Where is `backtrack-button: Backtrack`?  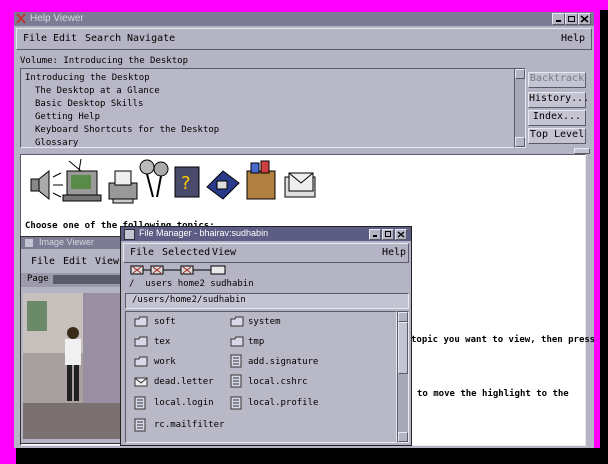 backtrack-button: Backtrack is located at coordinates (557, 80).